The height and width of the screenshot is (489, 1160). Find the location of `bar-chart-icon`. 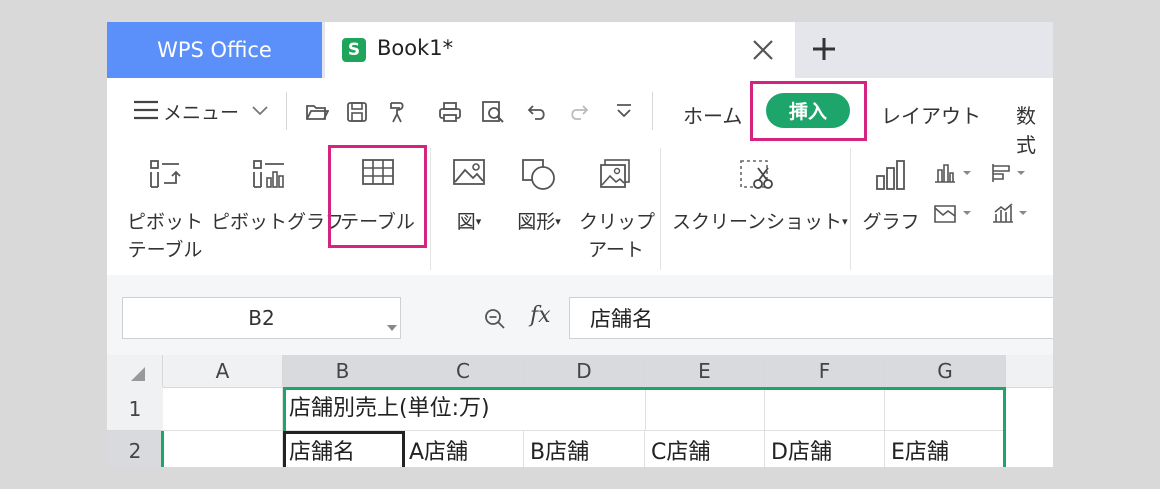

bar-chart-icon is located at coordinates (891, 177).